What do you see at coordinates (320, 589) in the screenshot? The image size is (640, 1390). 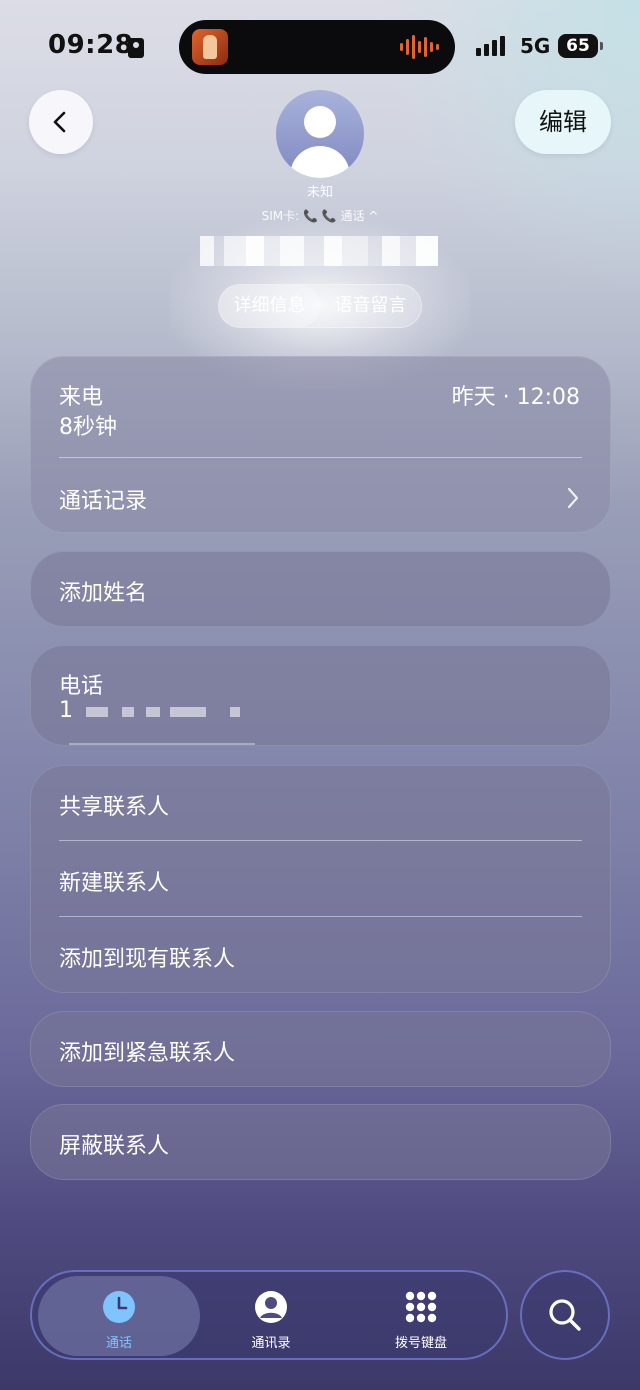 I see `add-name-button: 添加姓名` at bounding box center [320, 589].